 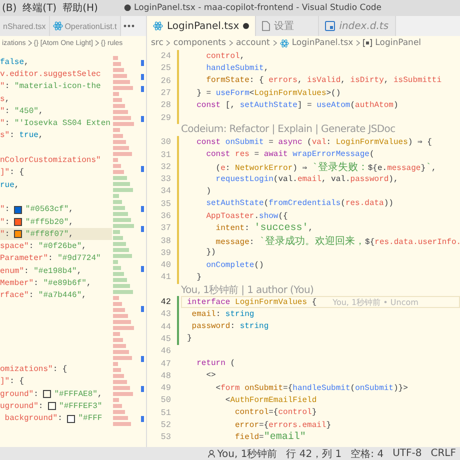 What do you see at coordinates (398, 43) in the screenshot?
I see `breadcrumb-item: LoginPanel` at bounding box center [398, 43].